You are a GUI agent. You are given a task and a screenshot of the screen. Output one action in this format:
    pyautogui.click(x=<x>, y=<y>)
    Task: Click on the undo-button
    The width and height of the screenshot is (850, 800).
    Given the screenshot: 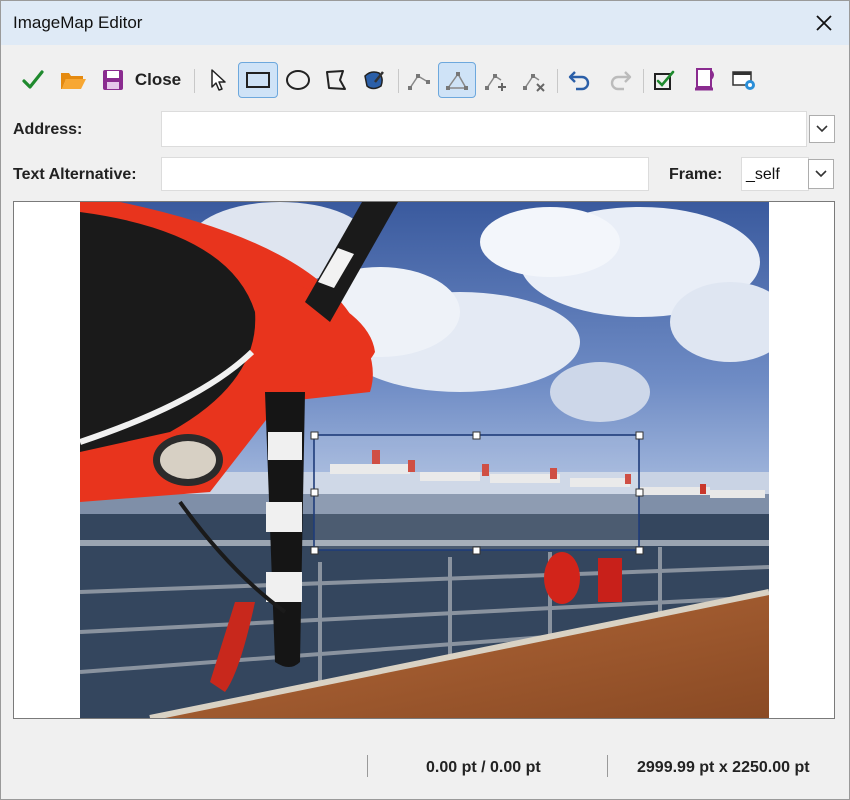 What is the action you would take?
    pyautogui.click(x=580, y=80)
    